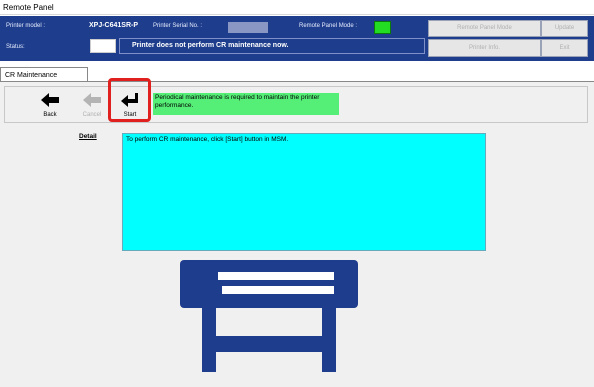 The image size is (594, 387). I want to click on printer-info-button: Printer Info., so click(484, 48).